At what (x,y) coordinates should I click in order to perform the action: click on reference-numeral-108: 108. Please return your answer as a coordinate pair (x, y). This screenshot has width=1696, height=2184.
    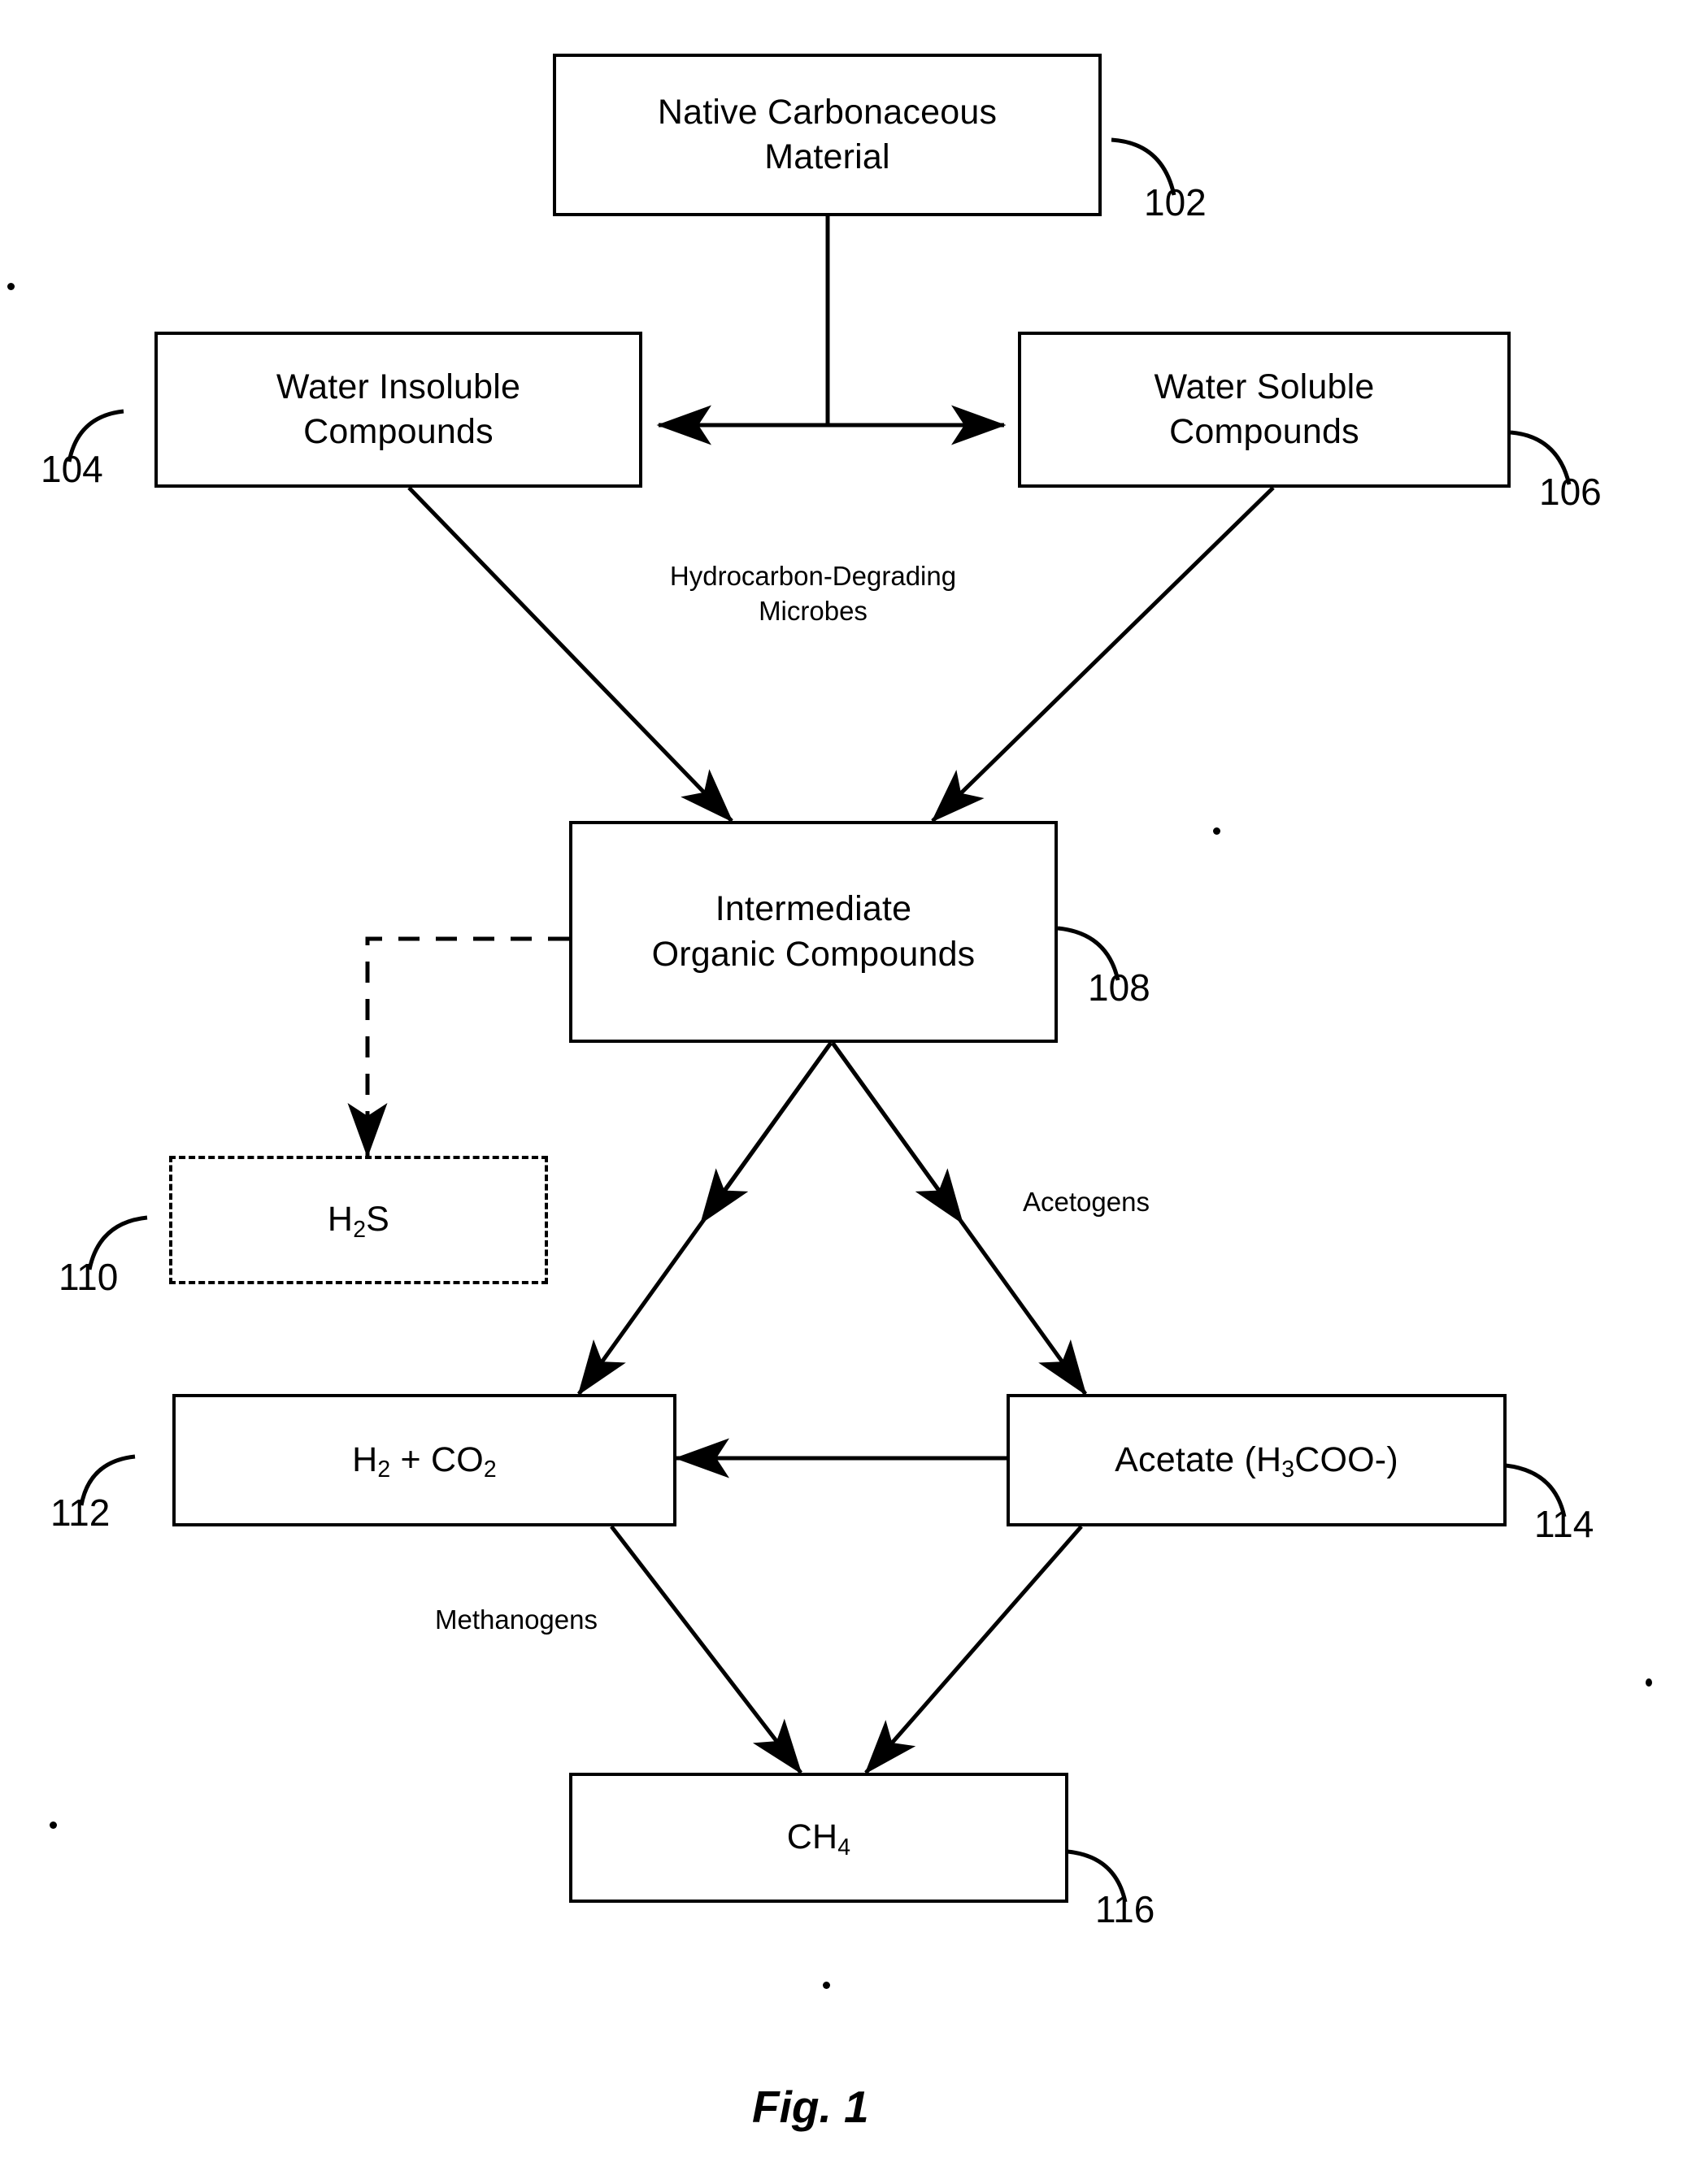
    Looking at the image, I should click on (1119, 987).